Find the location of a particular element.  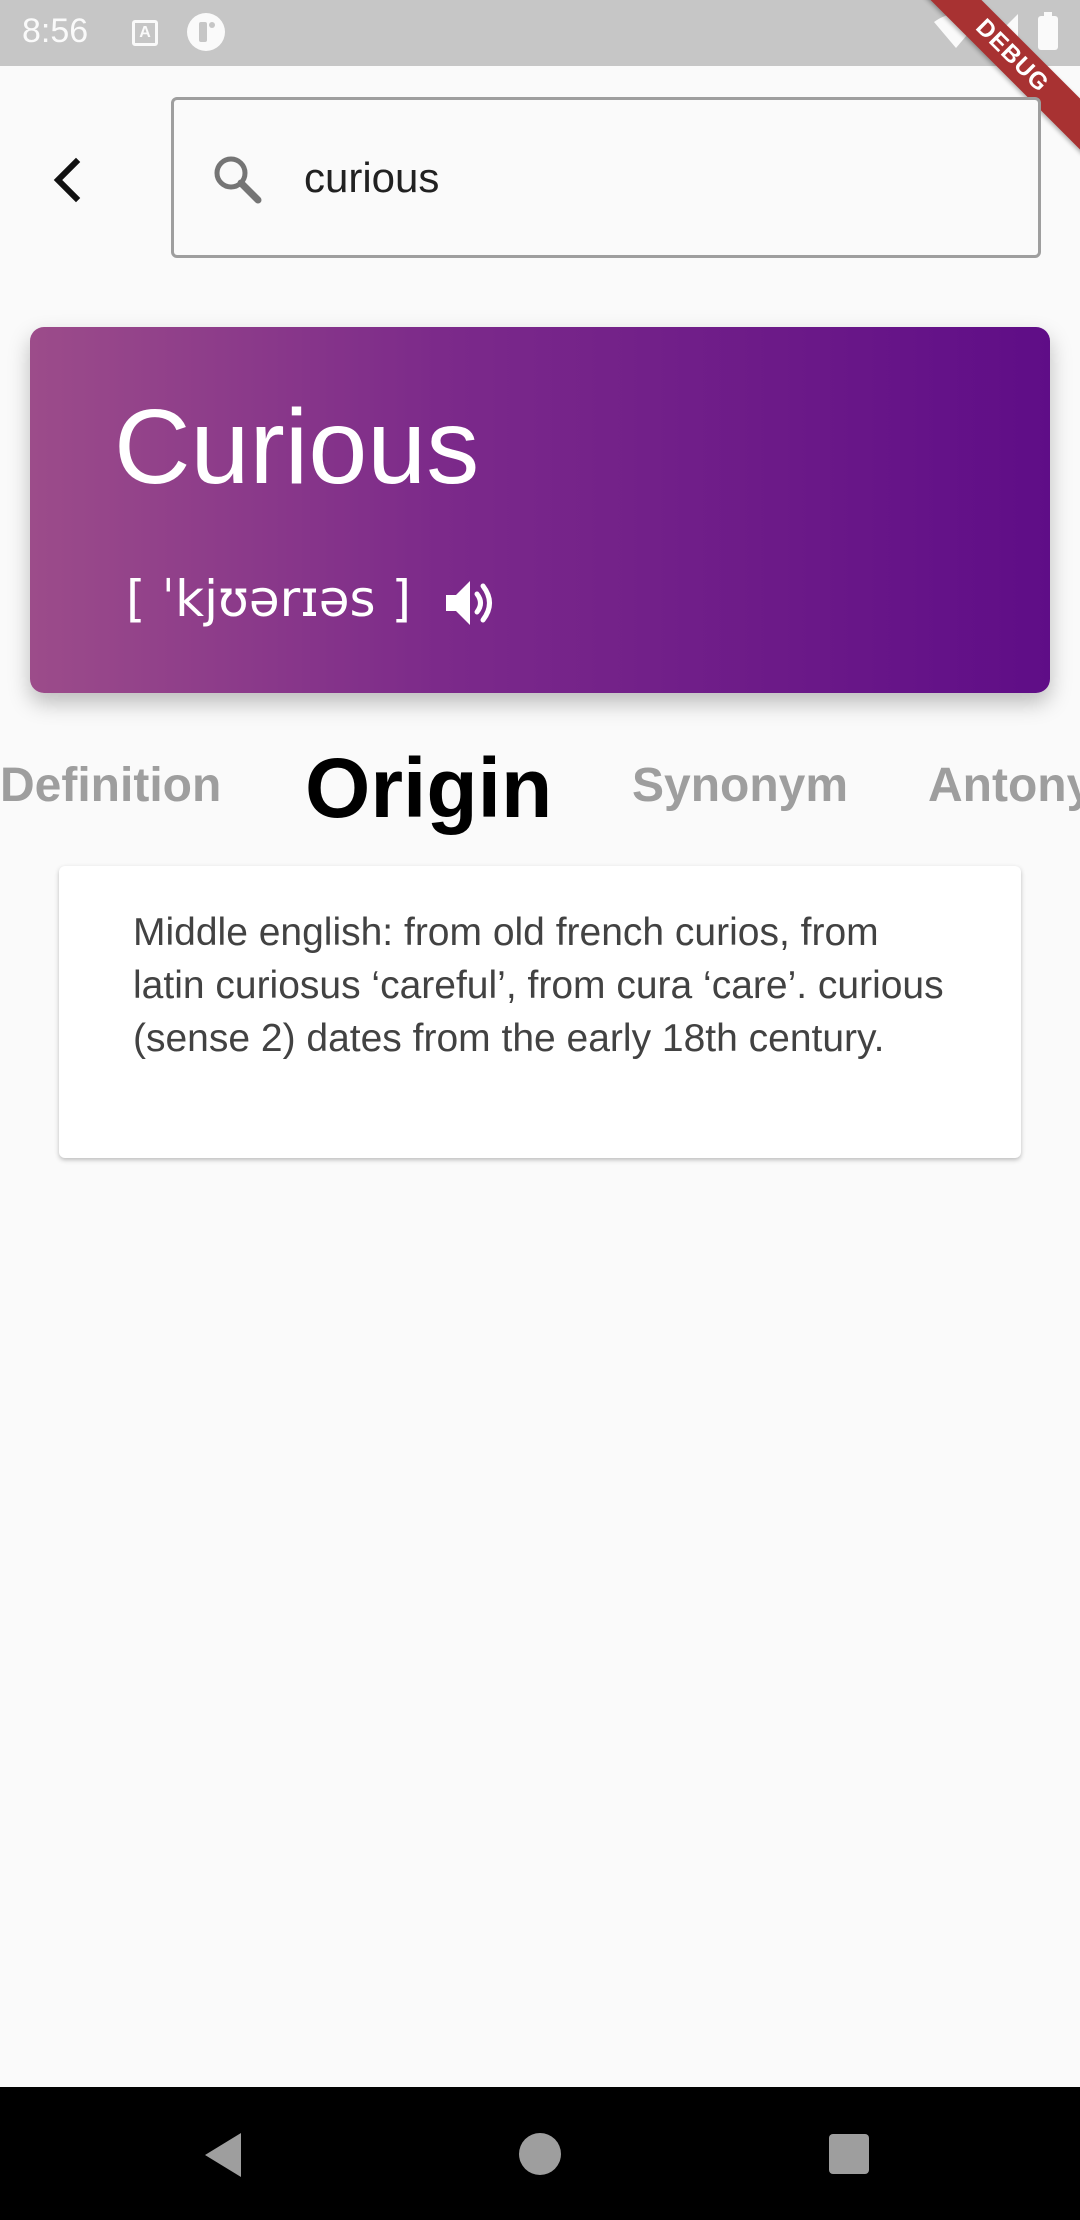

home-circle-icon is located at coordinates (540, 2154).